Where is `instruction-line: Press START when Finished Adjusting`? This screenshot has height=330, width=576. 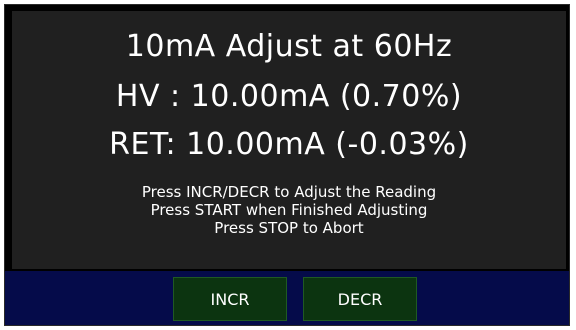 instruction-line: Press START when Finished Adjusting is located at coordinates (289, 210).